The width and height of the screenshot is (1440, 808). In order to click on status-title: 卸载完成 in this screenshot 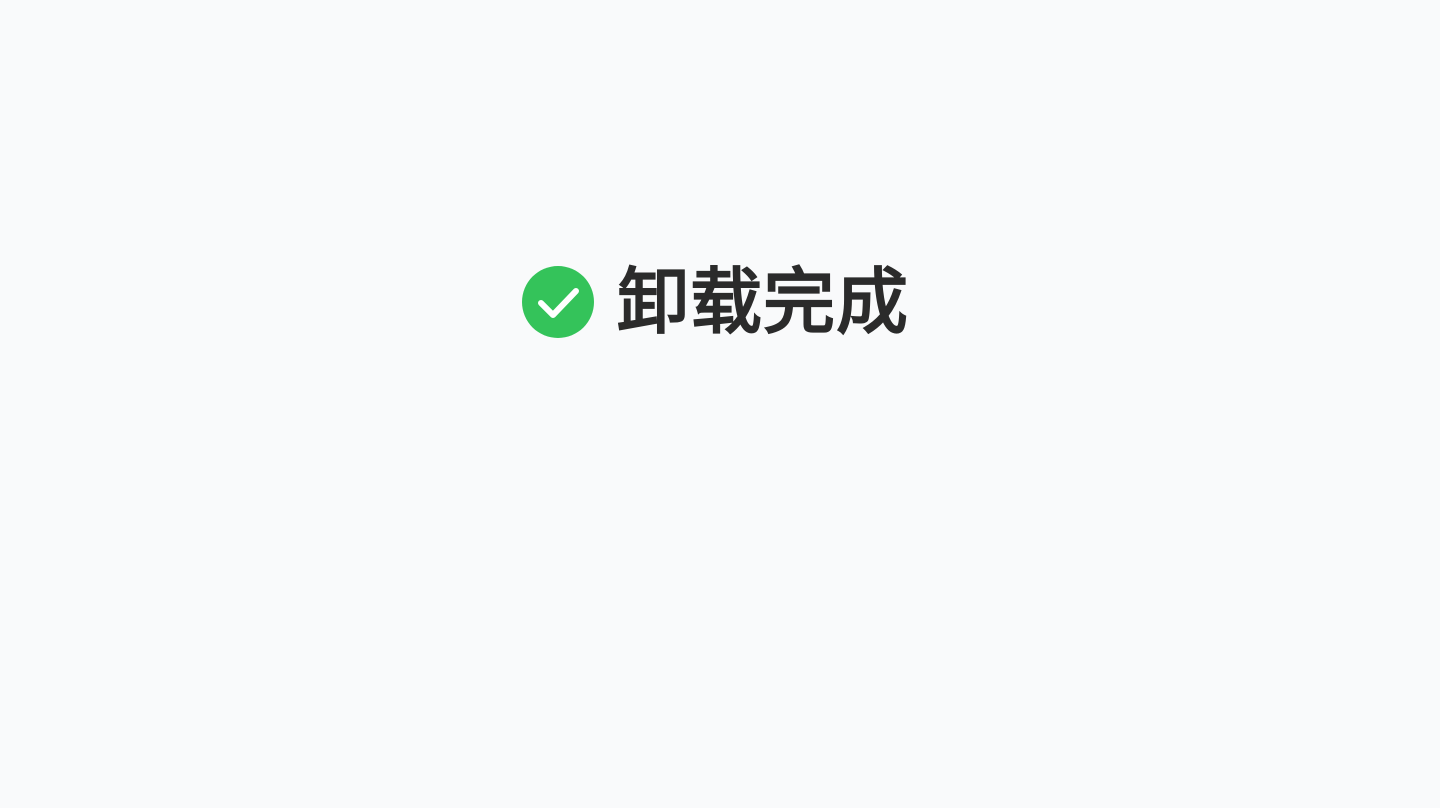, I will do `click(763, 302)`.